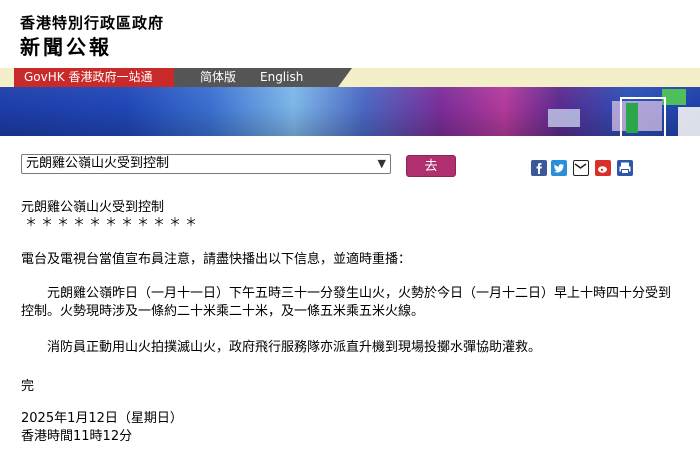  What do you see at coordinates (102, 418) in the screenshot?
I see `issue-date: 2025年1月12日（星期日）` at bounding box center [102, 418].